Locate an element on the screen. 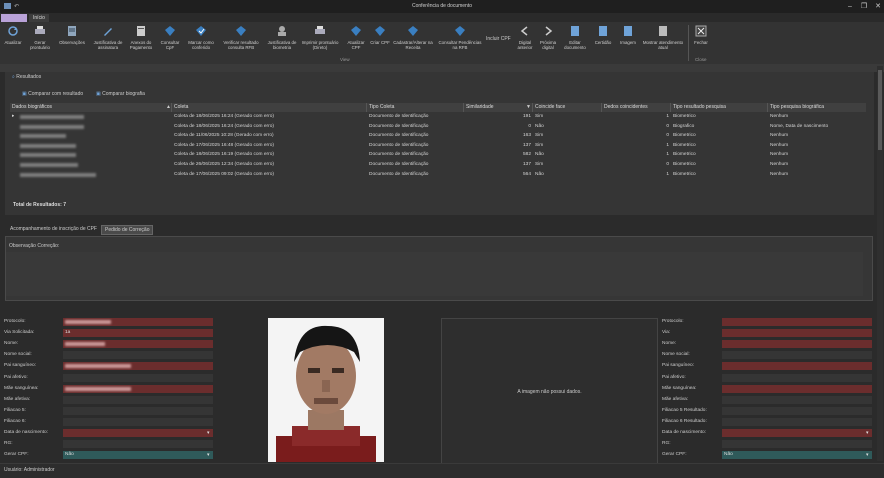 This screenshot has width=884, height=478. generate-record-button: Gerar prontuário is located at coordinates (40, 37).